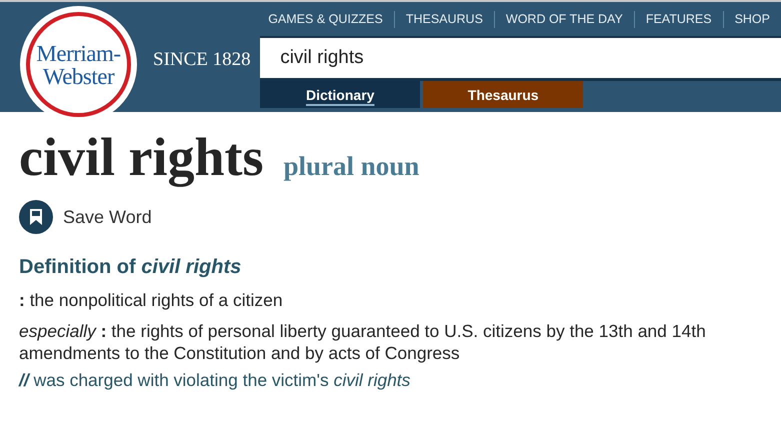 Image resolution: width=781 pixels, height=443 pixels. I want to click on logo-text: Webster, so click(78, 76).